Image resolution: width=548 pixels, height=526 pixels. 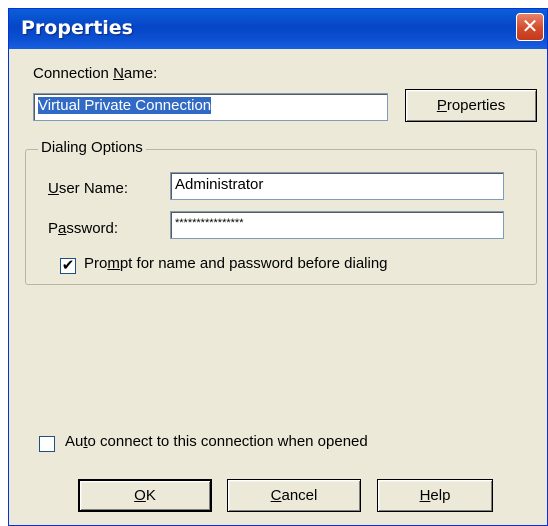 I want to click on password-label: Password:, so click(x=83, y=228).